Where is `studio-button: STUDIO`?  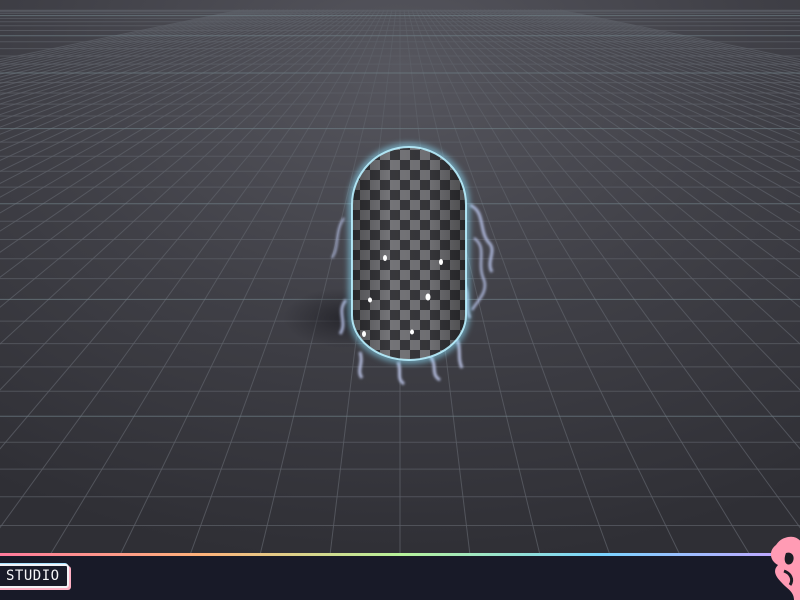
studio-button: STUDIO is located at coordinates (34, 576).